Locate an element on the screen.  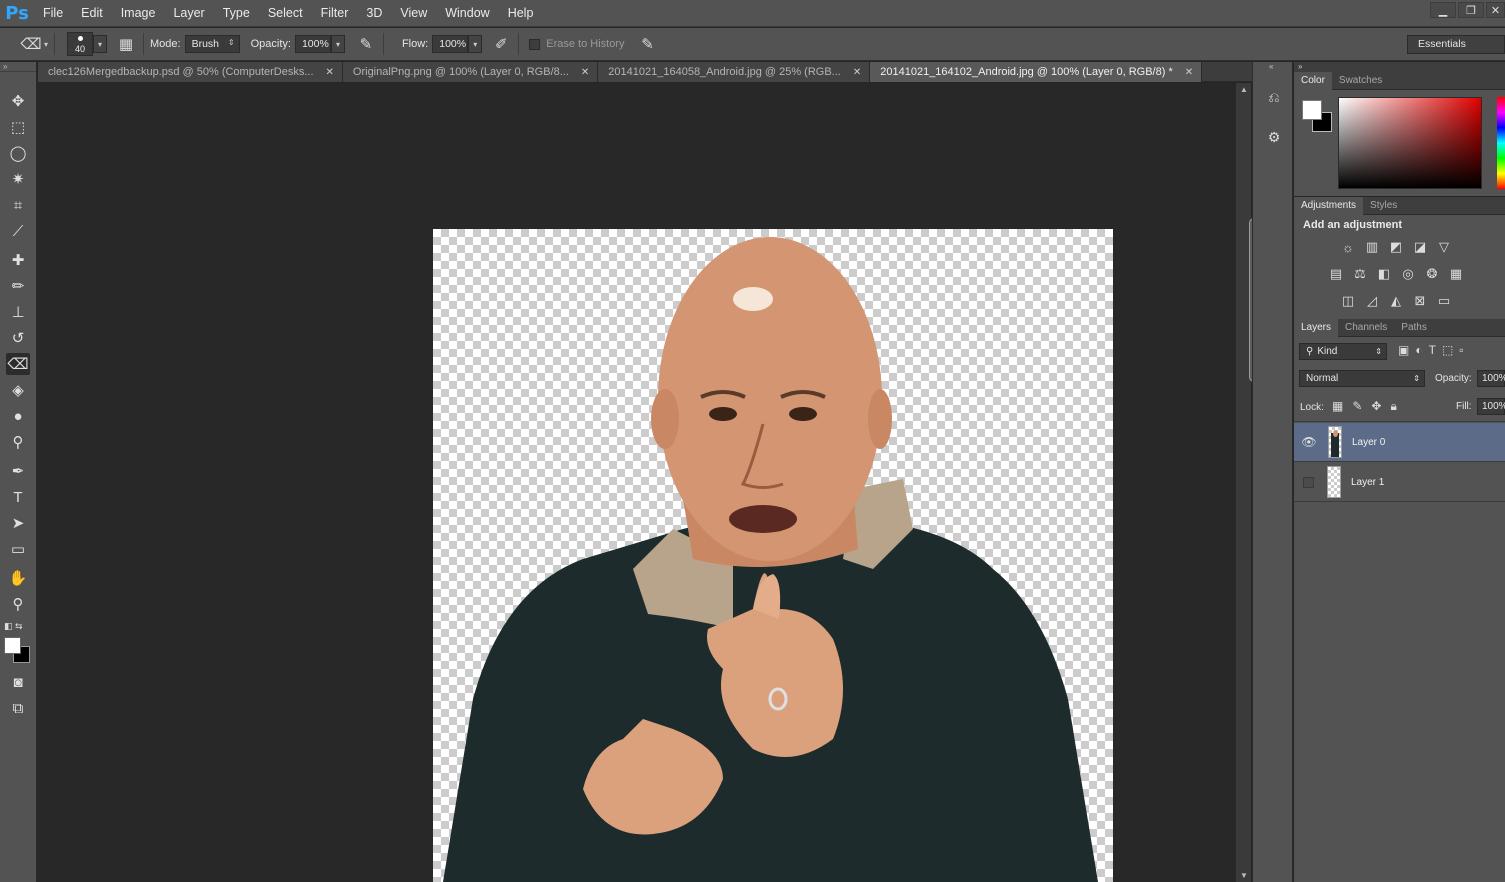
menu-filter: Filter is located at coordinates (335, 13).